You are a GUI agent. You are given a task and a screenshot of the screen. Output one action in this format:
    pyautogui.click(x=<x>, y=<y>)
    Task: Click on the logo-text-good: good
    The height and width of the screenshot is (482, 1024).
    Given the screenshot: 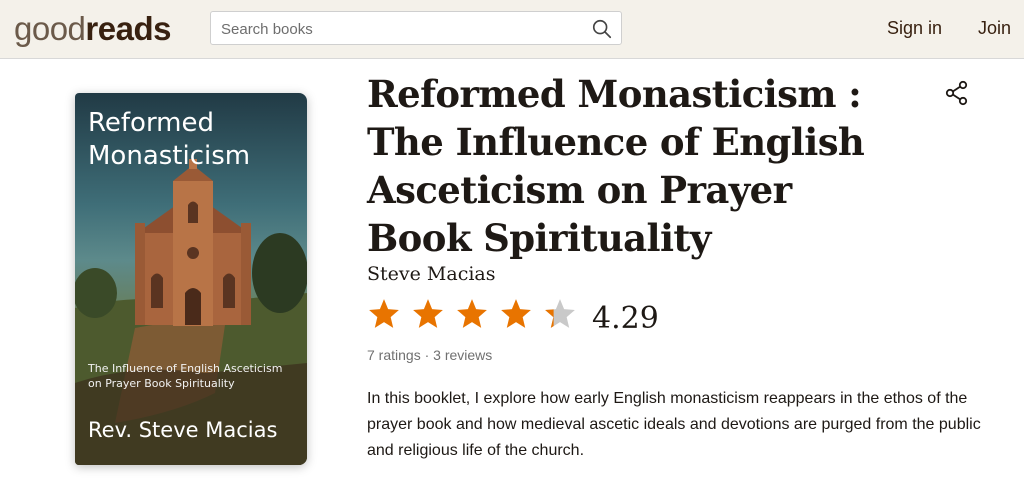 What is the action you would take?
    pyautogui.click(x=50, y=28)
    